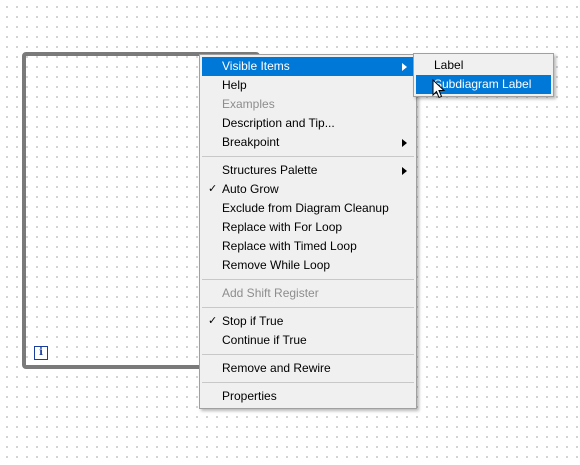 This screenshot has width=580, height=465. What do you see at coordinates (250, 189) in the screenshot?
I see `menu-item-label: Auto Grow` at bounding box center [250, 189].